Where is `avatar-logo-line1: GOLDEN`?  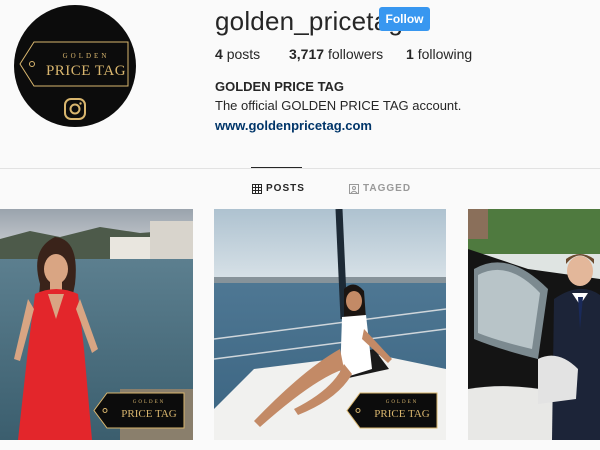
avatar-logo-line1: GOLDEN is located at coordinates (86, 56).